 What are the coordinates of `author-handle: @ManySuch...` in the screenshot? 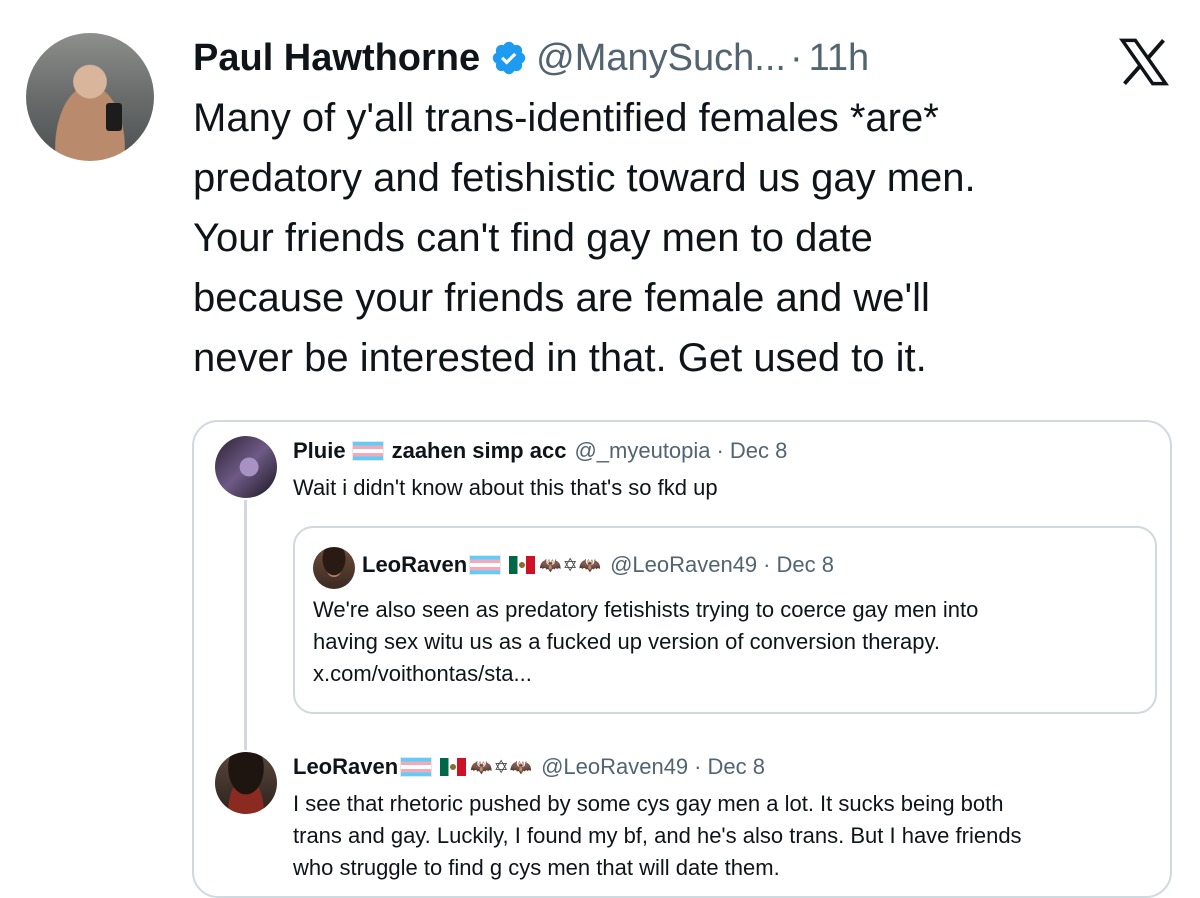 It's located at (661, 58).